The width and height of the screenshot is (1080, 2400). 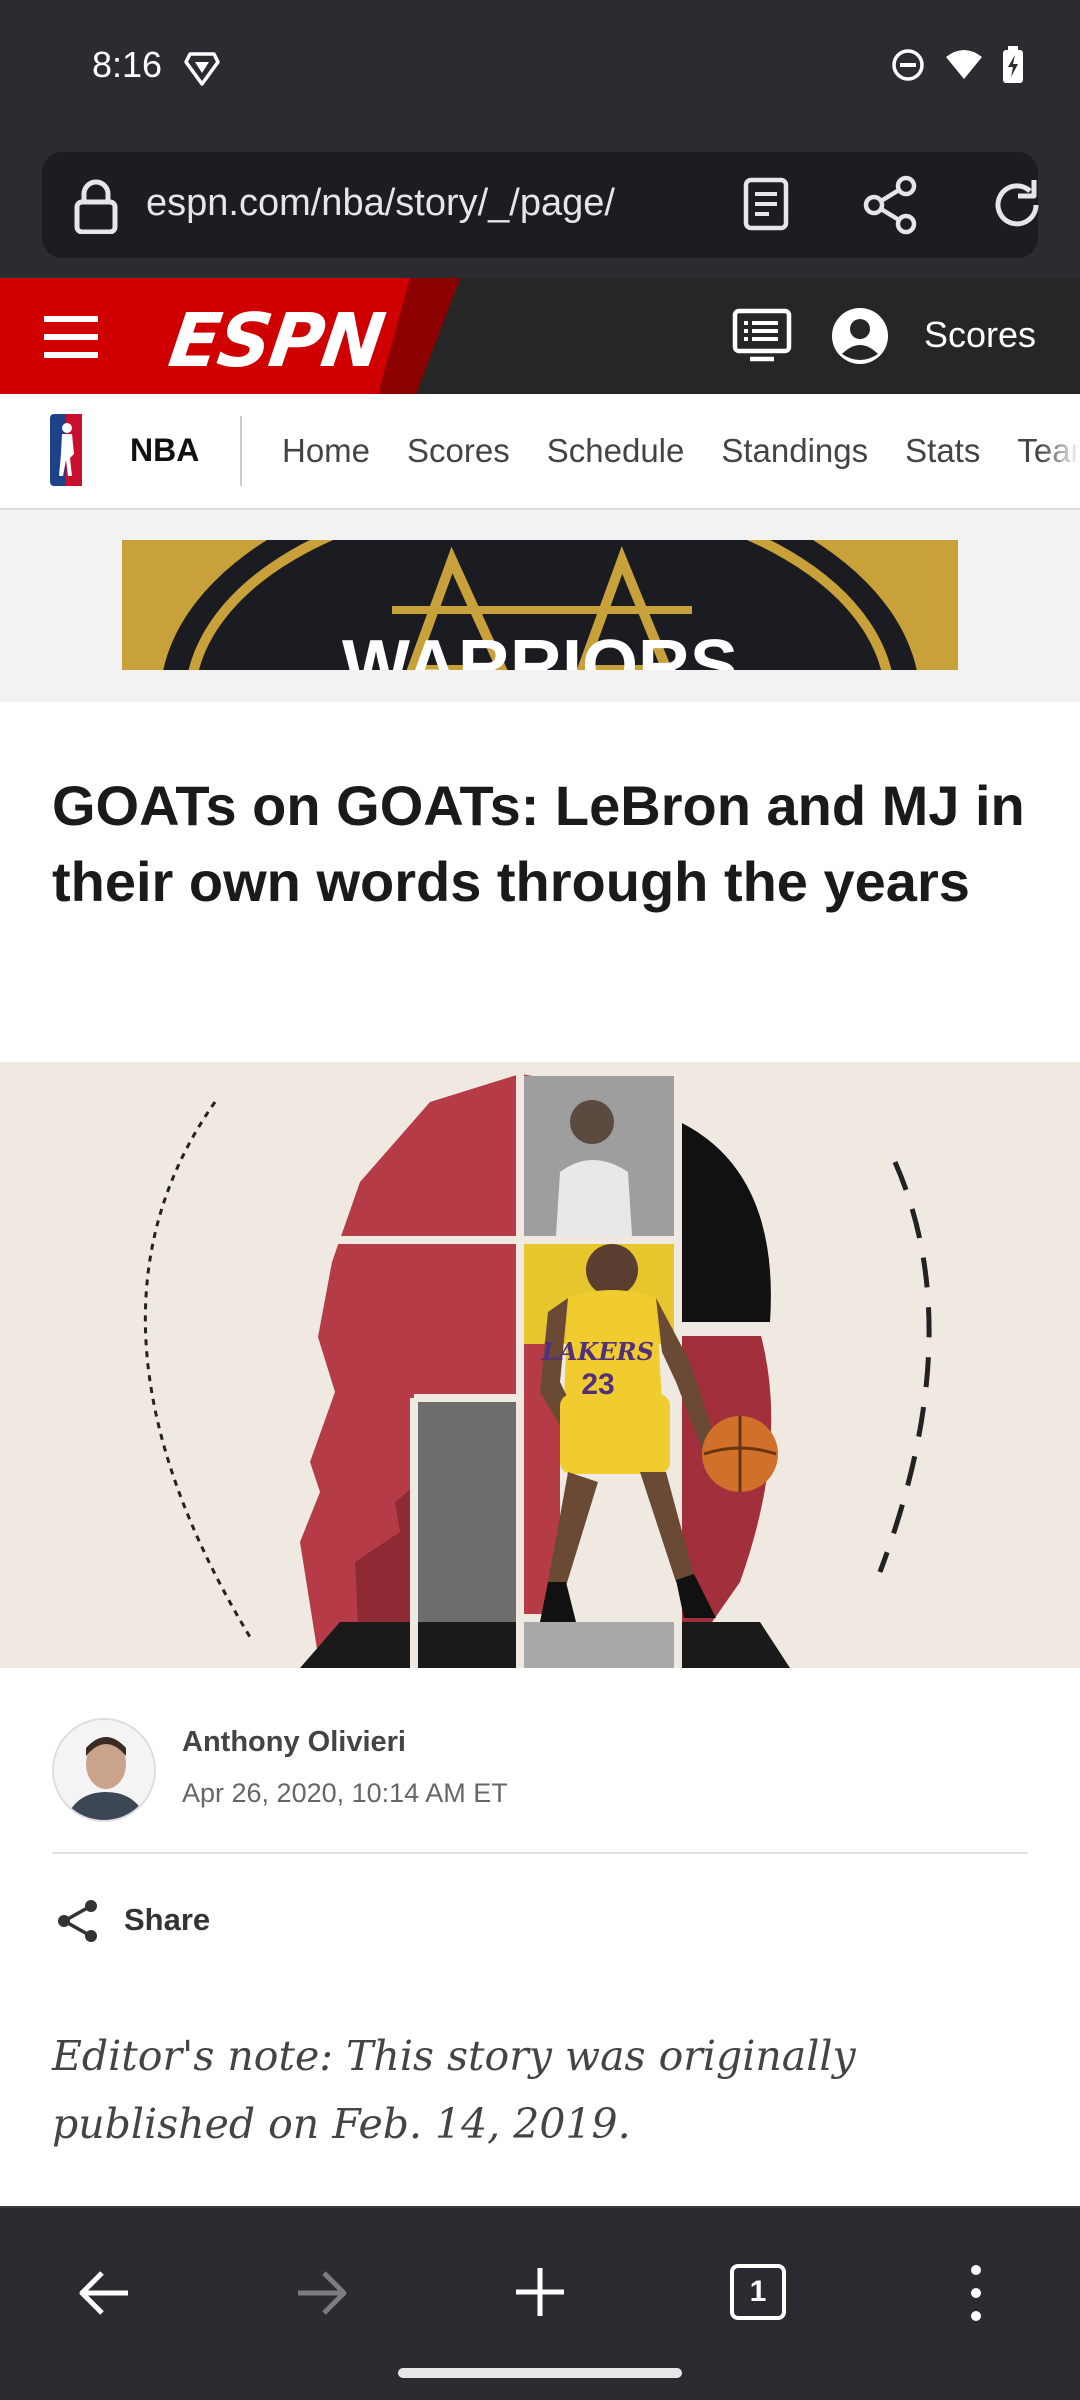 What do you see at coordinates (540, 70) in the screenshot?
I see `status-bar: 8:16` at bounding box center [540, 70].